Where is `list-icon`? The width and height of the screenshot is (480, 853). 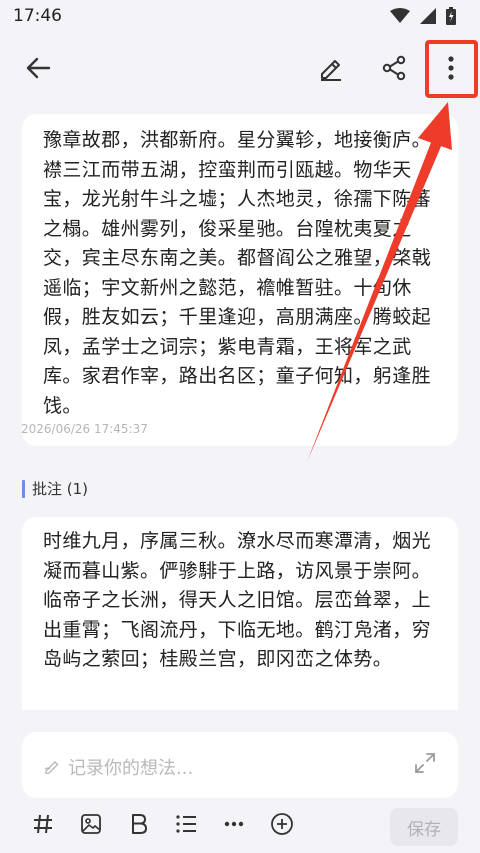
list-icon is located at coordinates (186, 824).